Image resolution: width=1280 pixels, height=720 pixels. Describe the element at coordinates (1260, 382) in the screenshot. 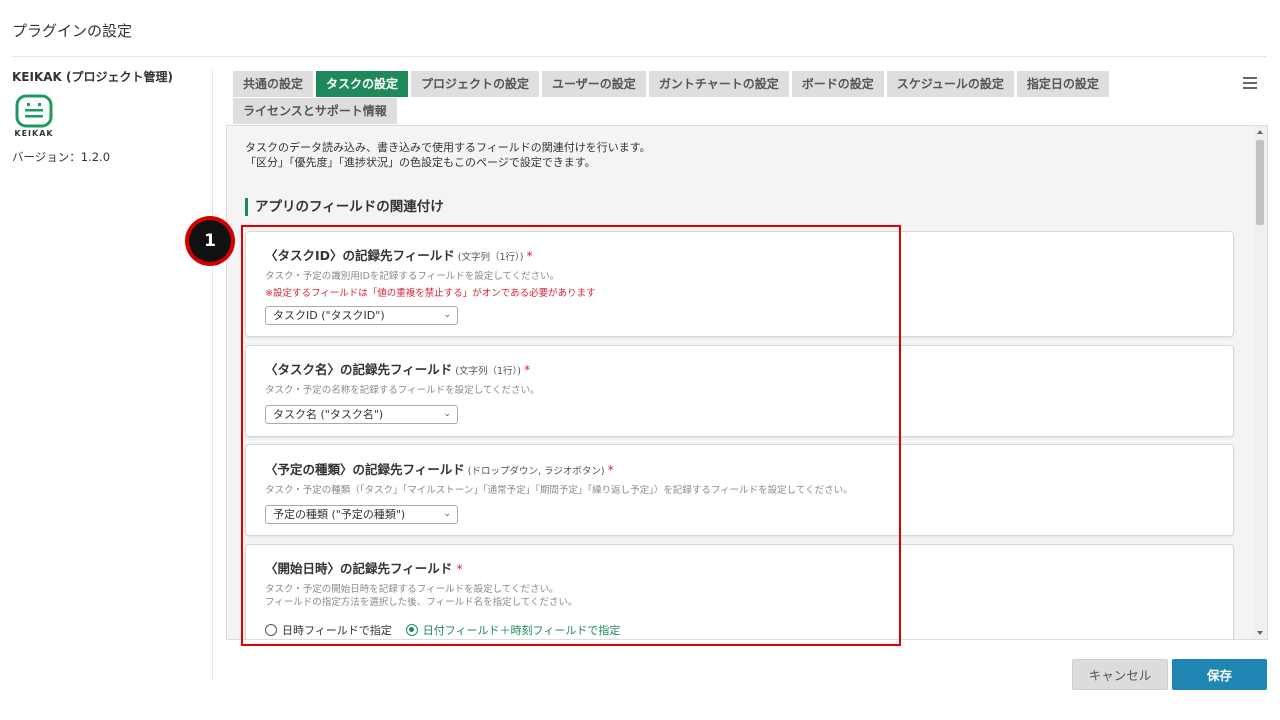

I see `content-scrollbar` at that location.